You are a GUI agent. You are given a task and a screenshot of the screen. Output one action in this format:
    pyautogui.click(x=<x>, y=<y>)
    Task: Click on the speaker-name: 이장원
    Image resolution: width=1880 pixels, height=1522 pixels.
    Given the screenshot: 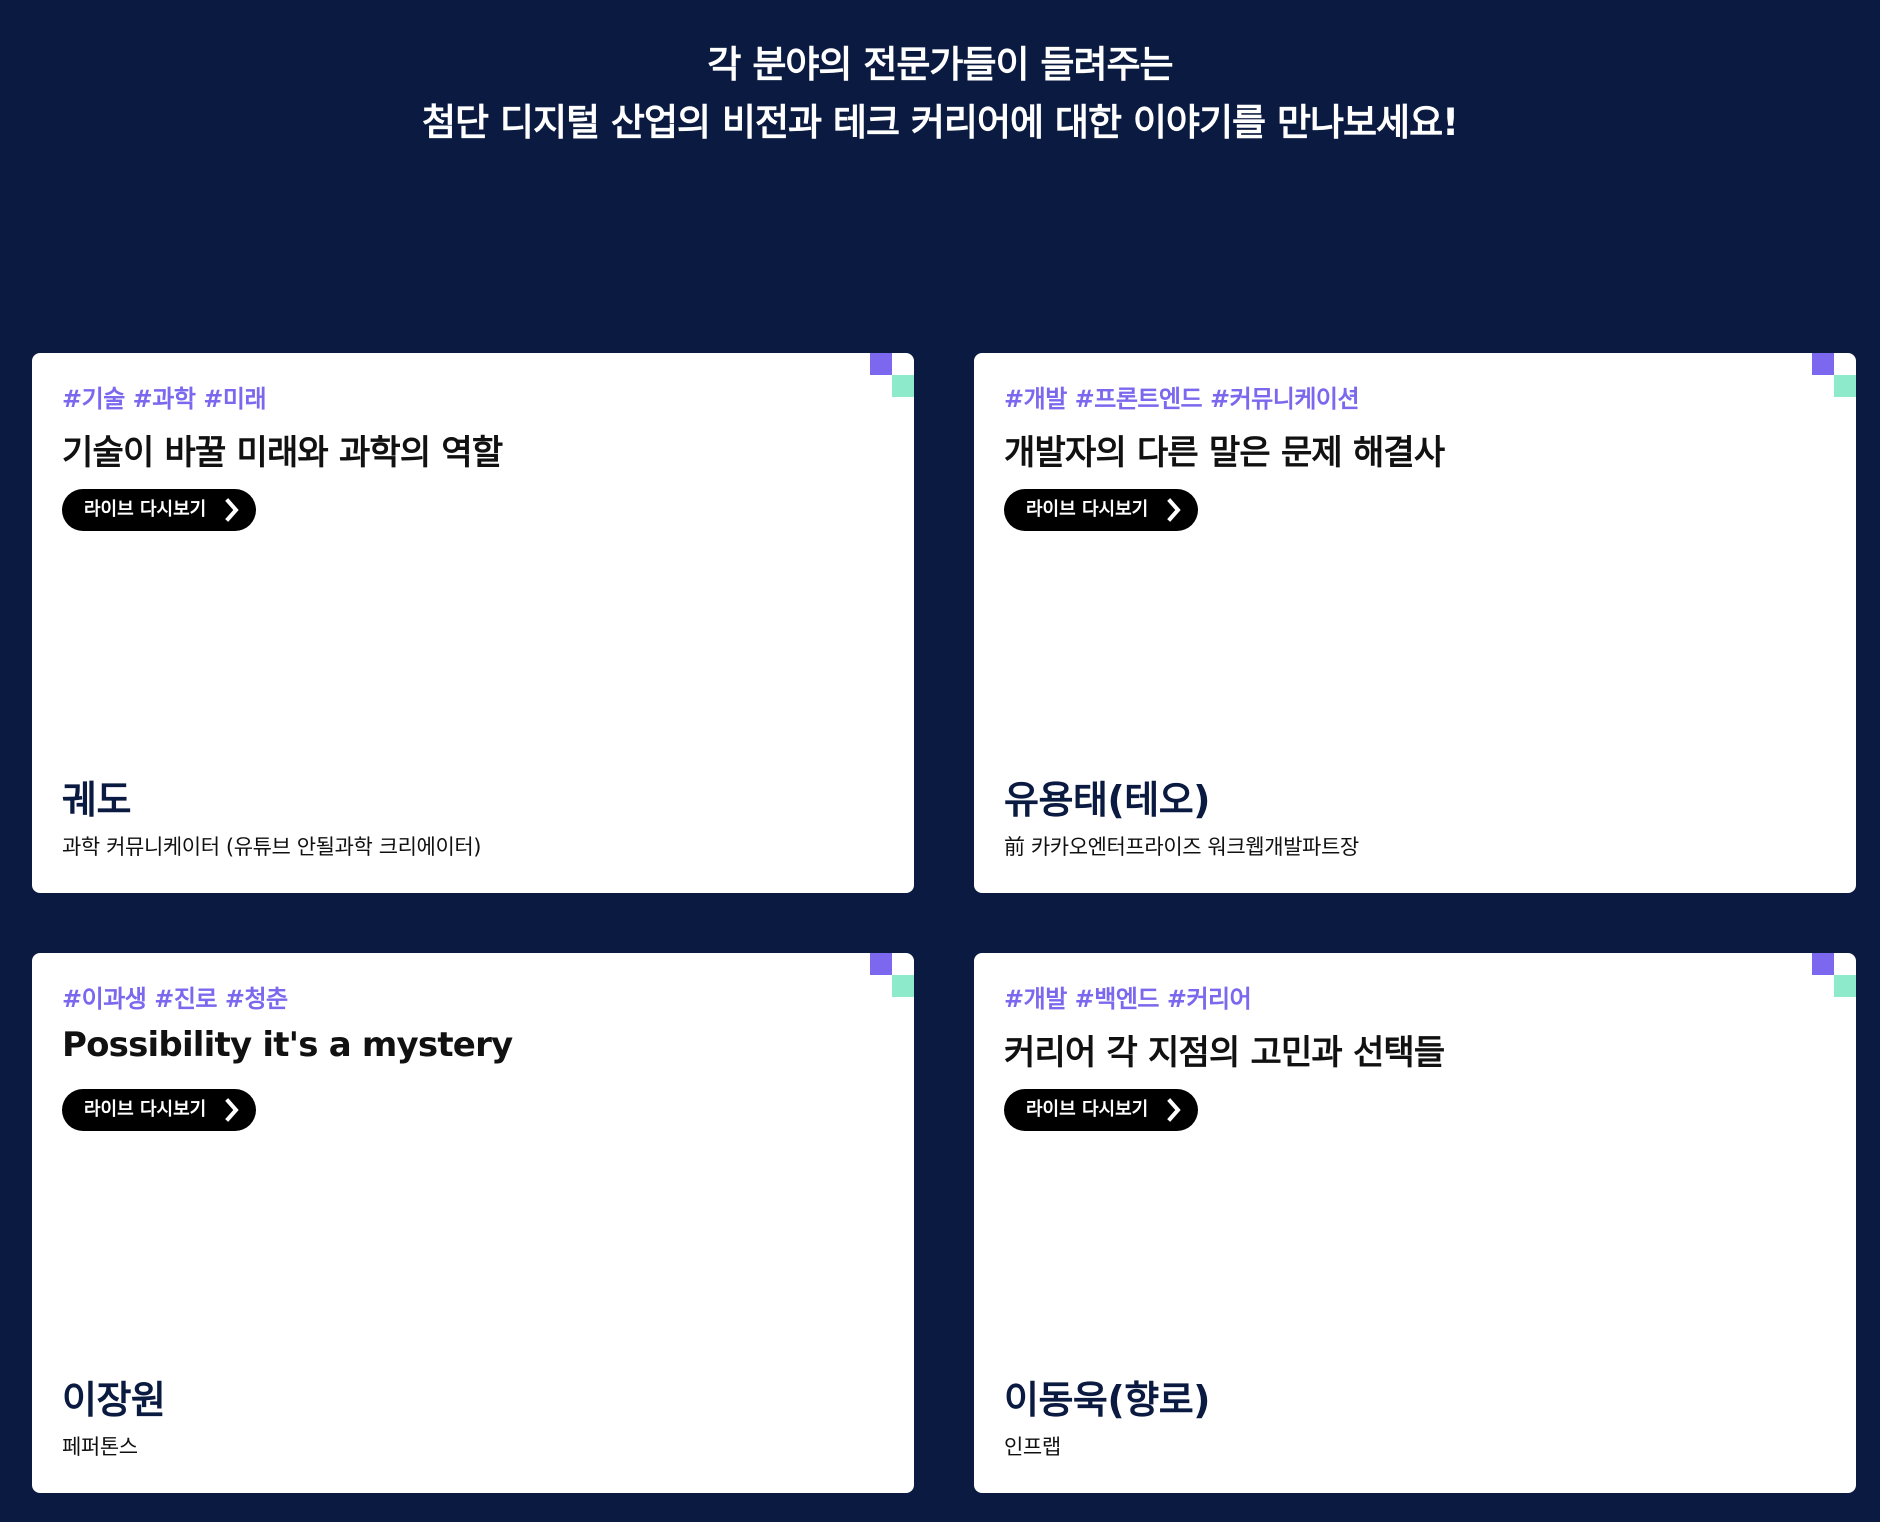 What is the action you would take?
    pyautogui.click(x=114, y=1400)
    